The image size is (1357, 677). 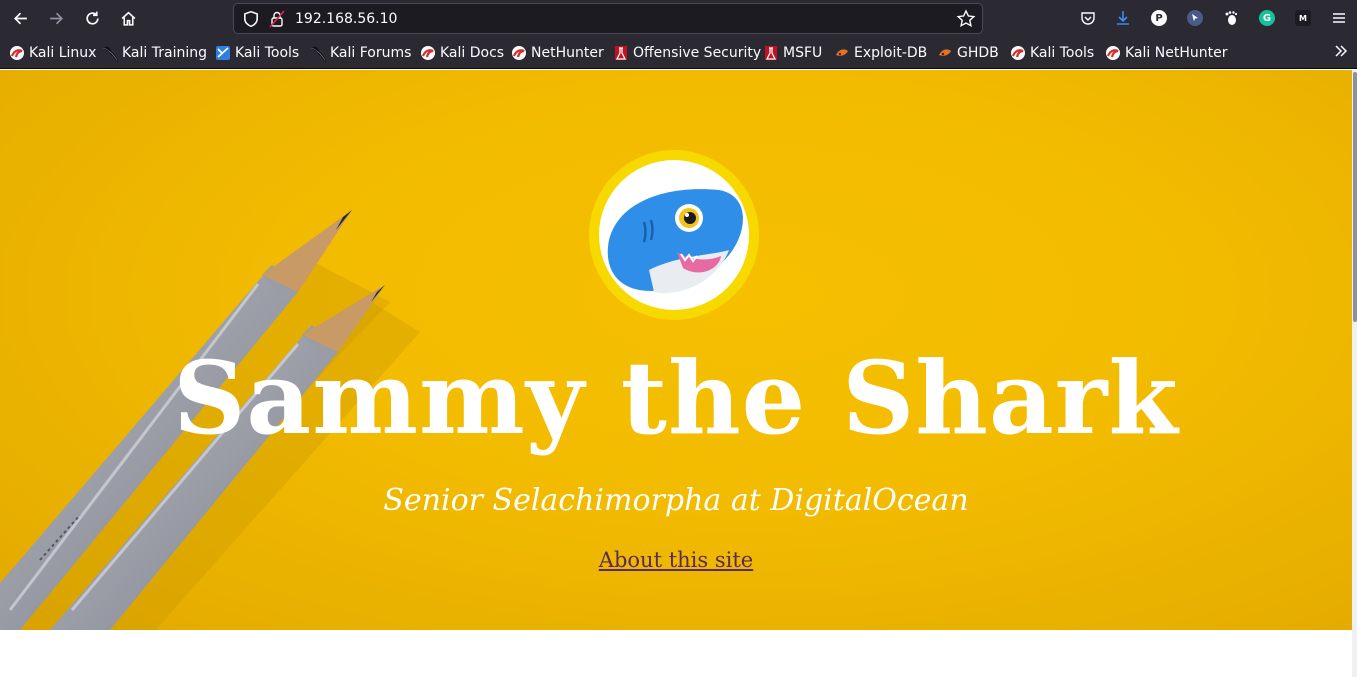 I want to click on shark-icon, so click(x=675, y=241).